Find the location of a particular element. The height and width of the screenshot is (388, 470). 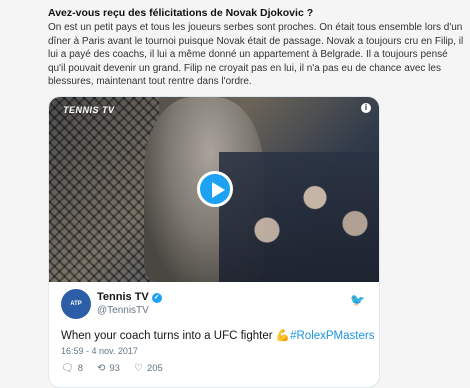

author-name-row: Tennis TV ✓ is located at coordinates (129, 297).